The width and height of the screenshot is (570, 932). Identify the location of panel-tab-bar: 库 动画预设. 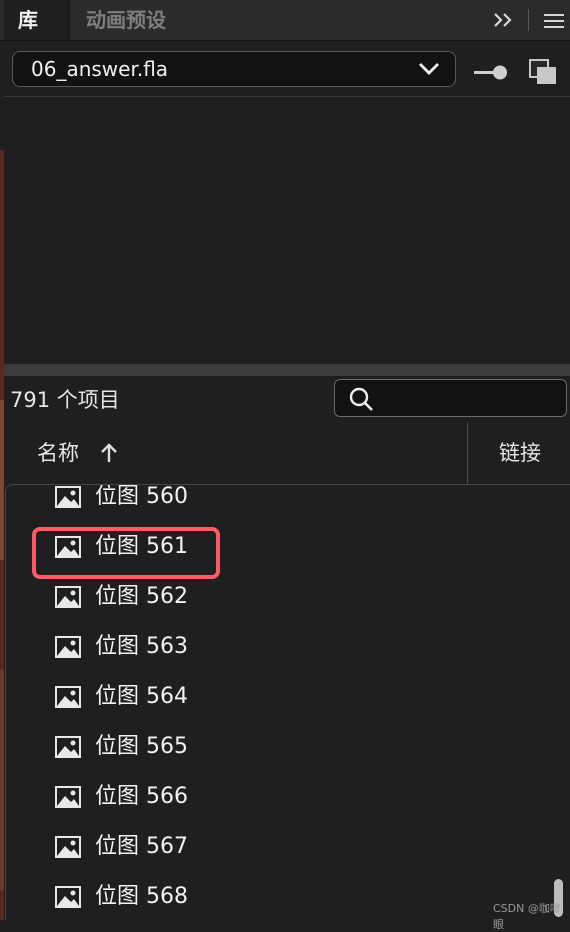
(285, 20).